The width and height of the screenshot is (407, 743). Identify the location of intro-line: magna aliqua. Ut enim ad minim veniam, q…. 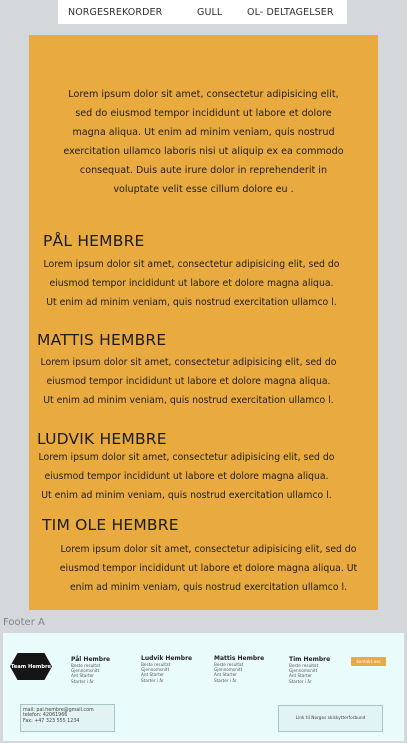
(203, 132).